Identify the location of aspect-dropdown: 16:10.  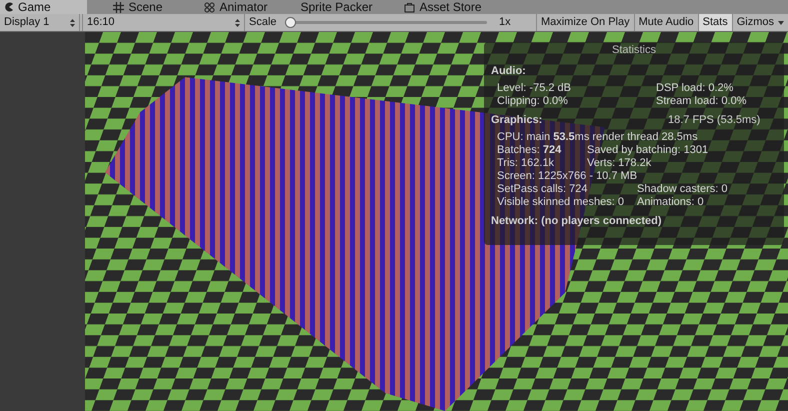
(163, 22).